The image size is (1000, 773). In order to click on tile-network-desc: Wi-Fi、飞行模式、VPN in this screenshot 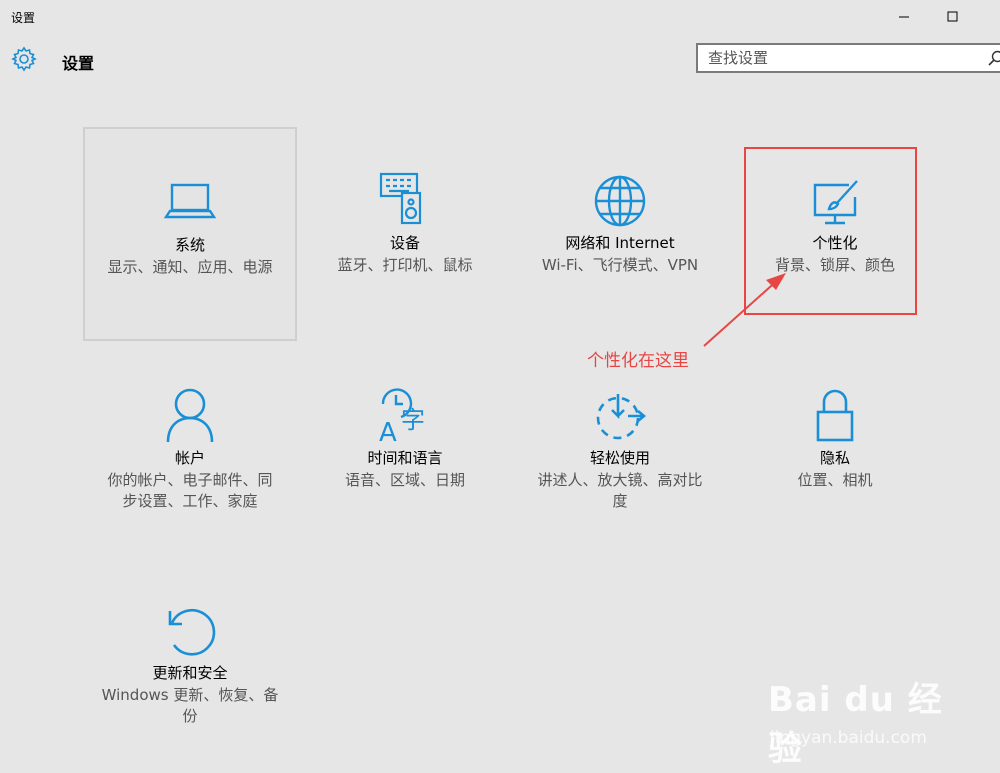, I will do `click(620, 265)`.